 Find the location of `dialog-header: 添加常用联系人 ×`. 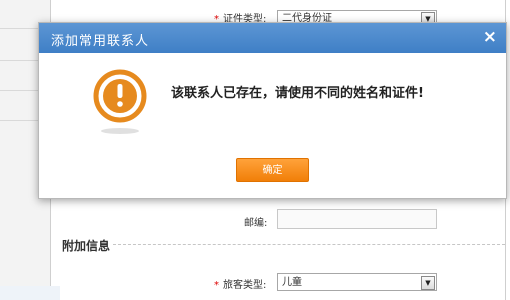

dialog-header: 添加常用联系人 × is located at coordinates (272, 38).